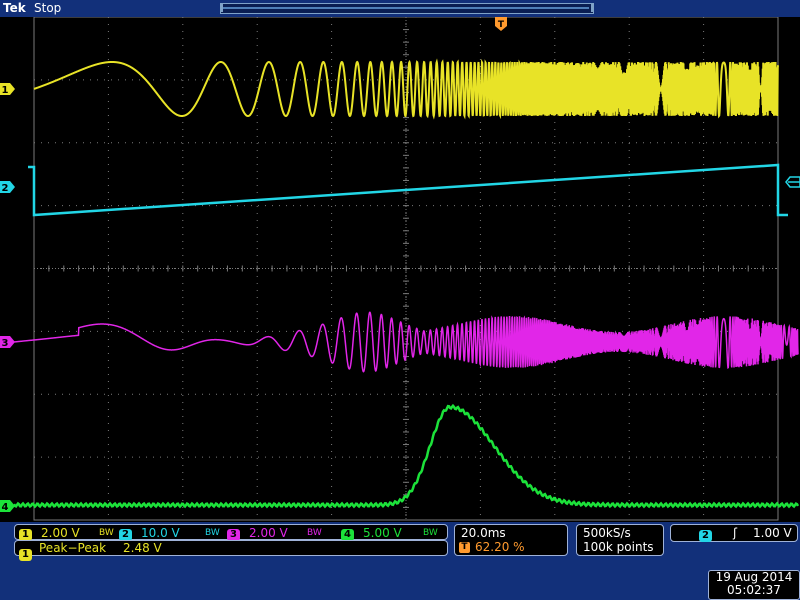 This screenshot has height=600, width=800. Describe the element at coordinates (231, 550) in the screenshot. I see `measurement-readout: 1 Peak−Peak 2.48 V` at that location.